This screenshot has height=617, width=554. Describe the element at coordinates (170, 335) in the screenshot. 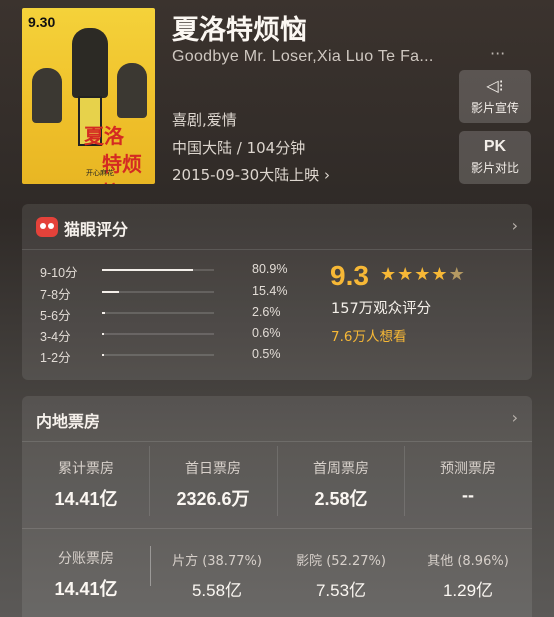

I see `rating-distribution-row: 3-4分 0.6%` at that location.